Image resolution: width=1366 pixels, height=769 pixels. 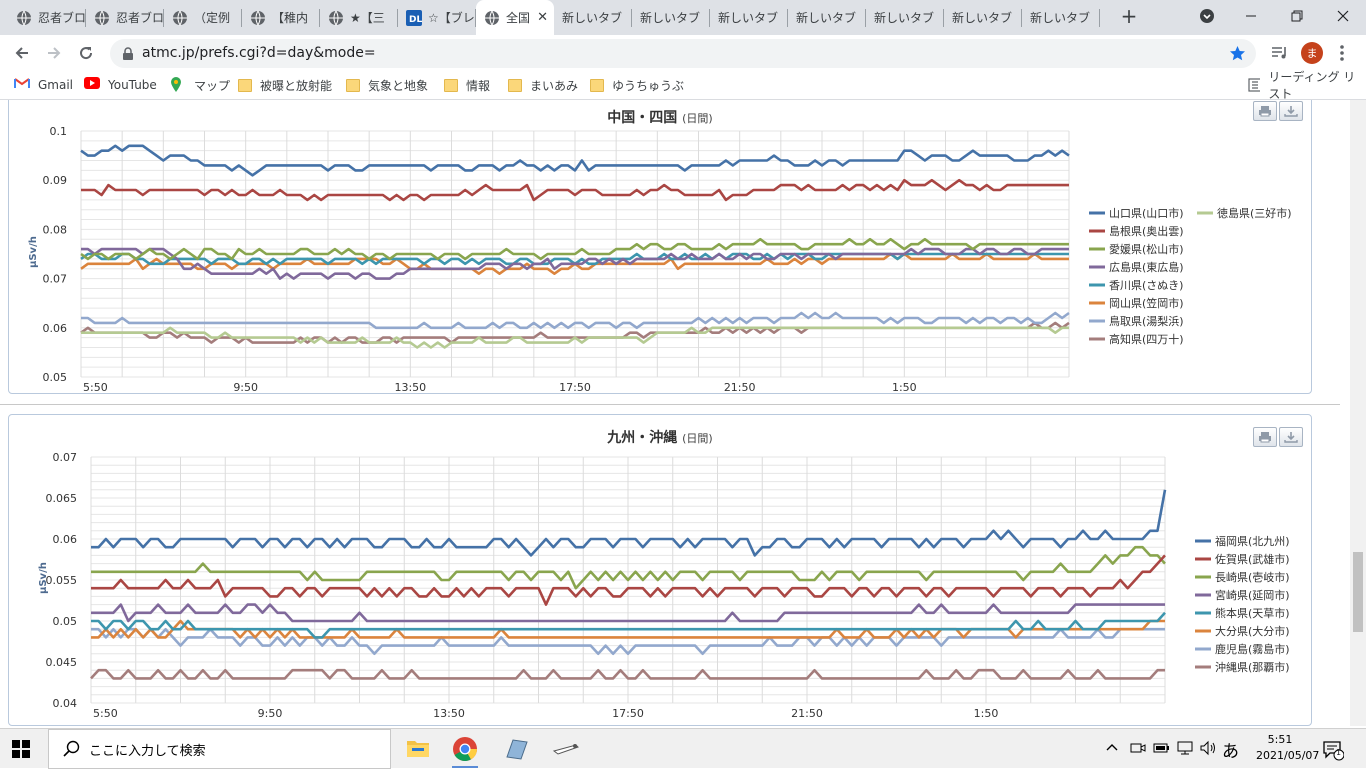 I want to click on menu-button, so click(x=1342, y=53).